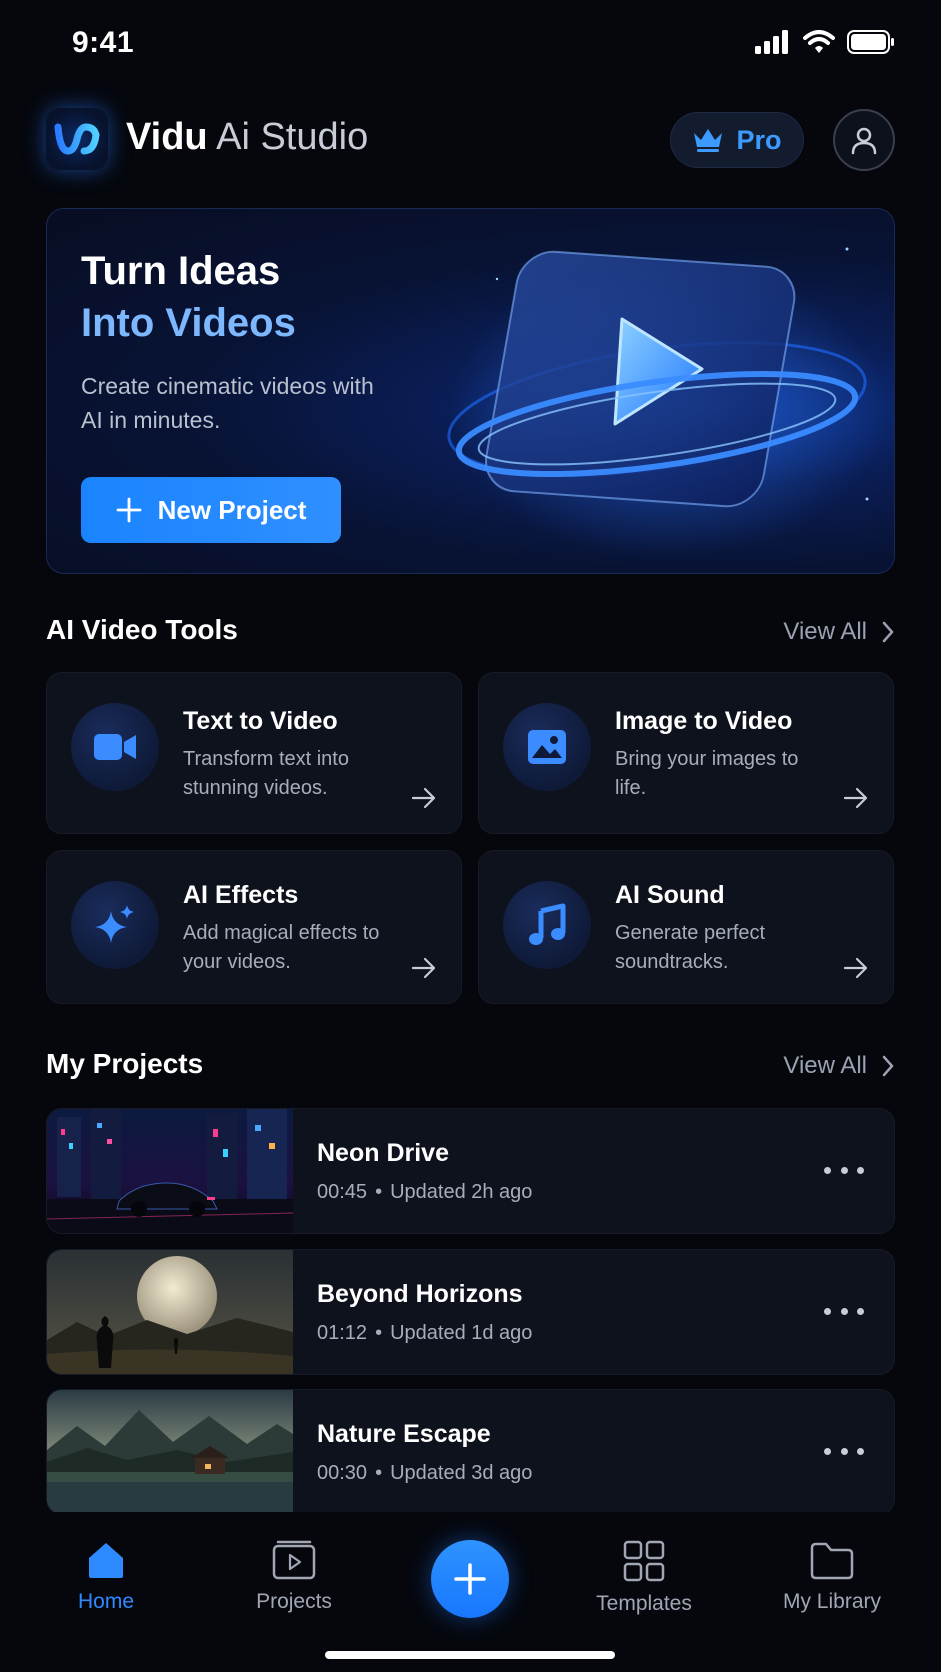  Describe the element at coordinates (266, 773) in the screenshot. I see `tool-desc: Transform text into stunning videos.` at that location.